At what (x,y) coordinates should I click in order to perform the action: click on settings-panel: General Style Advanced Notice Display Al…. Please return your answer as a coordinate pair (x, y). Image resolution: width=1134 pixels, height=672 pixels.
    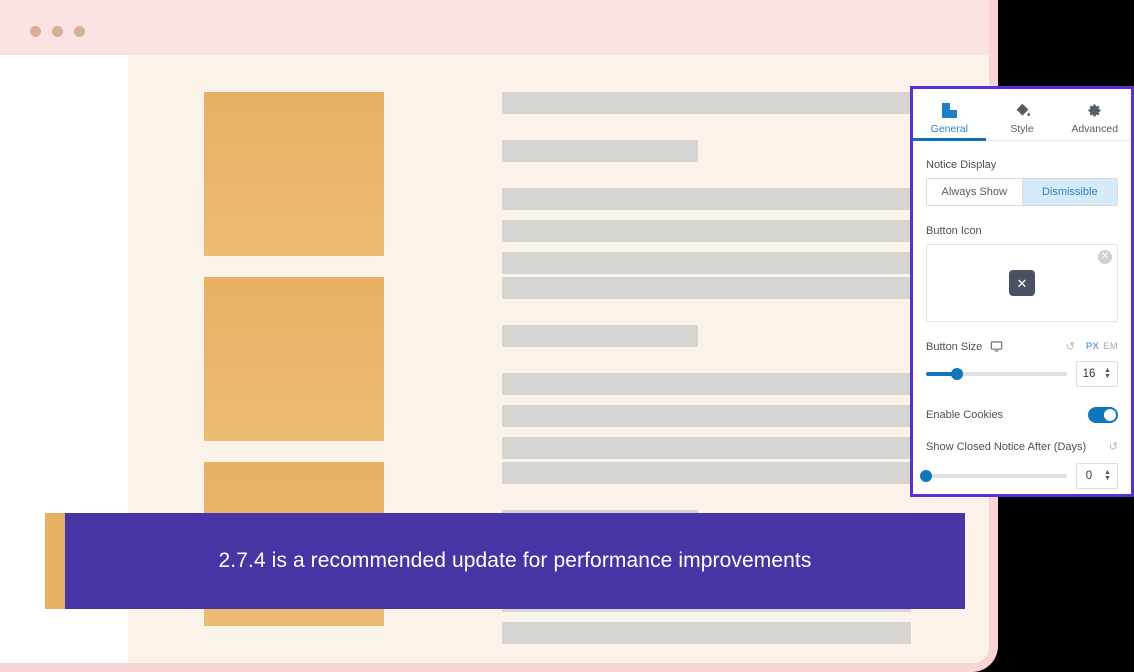
    Looking at the image, I should click on (1022, 291).